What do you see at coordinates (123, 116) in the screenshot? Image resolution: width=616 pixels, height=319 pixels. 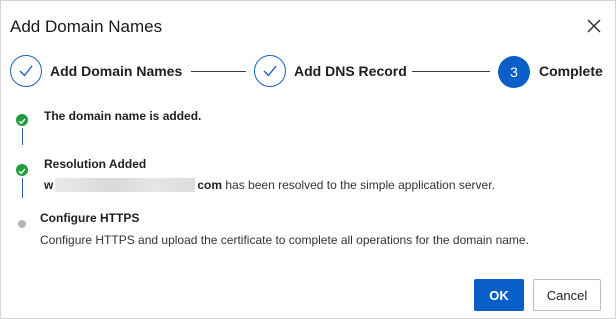 I see `timeline-item-title: The domain name is added.` at bounding box center [123, 116].